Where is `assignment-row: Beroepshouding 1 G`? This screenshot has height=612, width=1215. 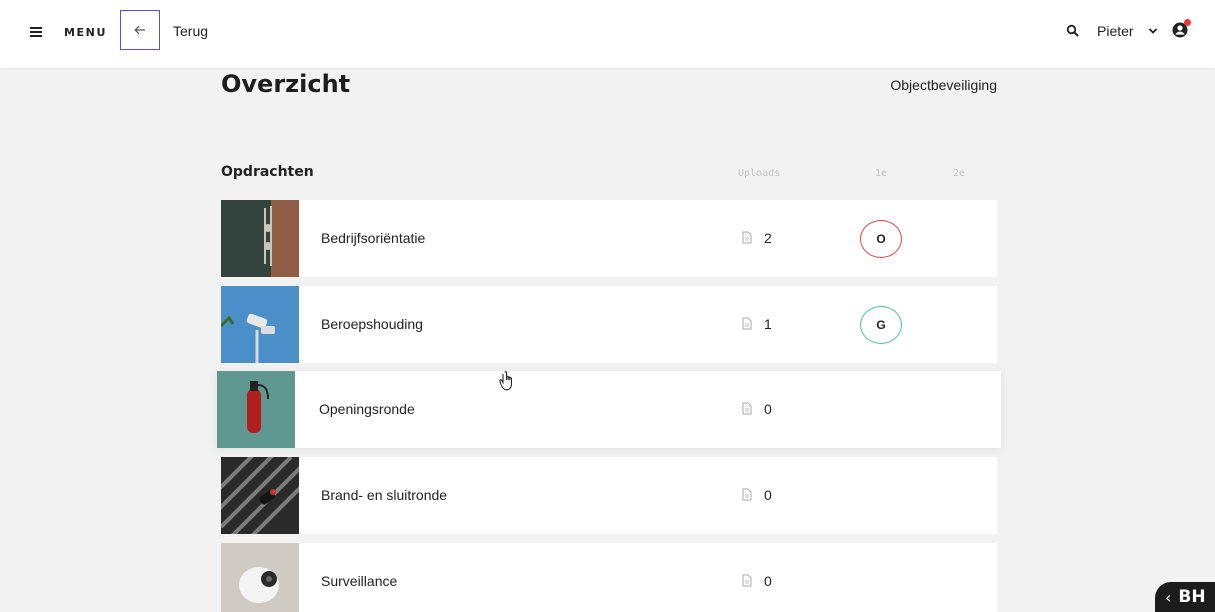 assignment-row: Beroepshouding 1 G is located at coordinates (609, 324).